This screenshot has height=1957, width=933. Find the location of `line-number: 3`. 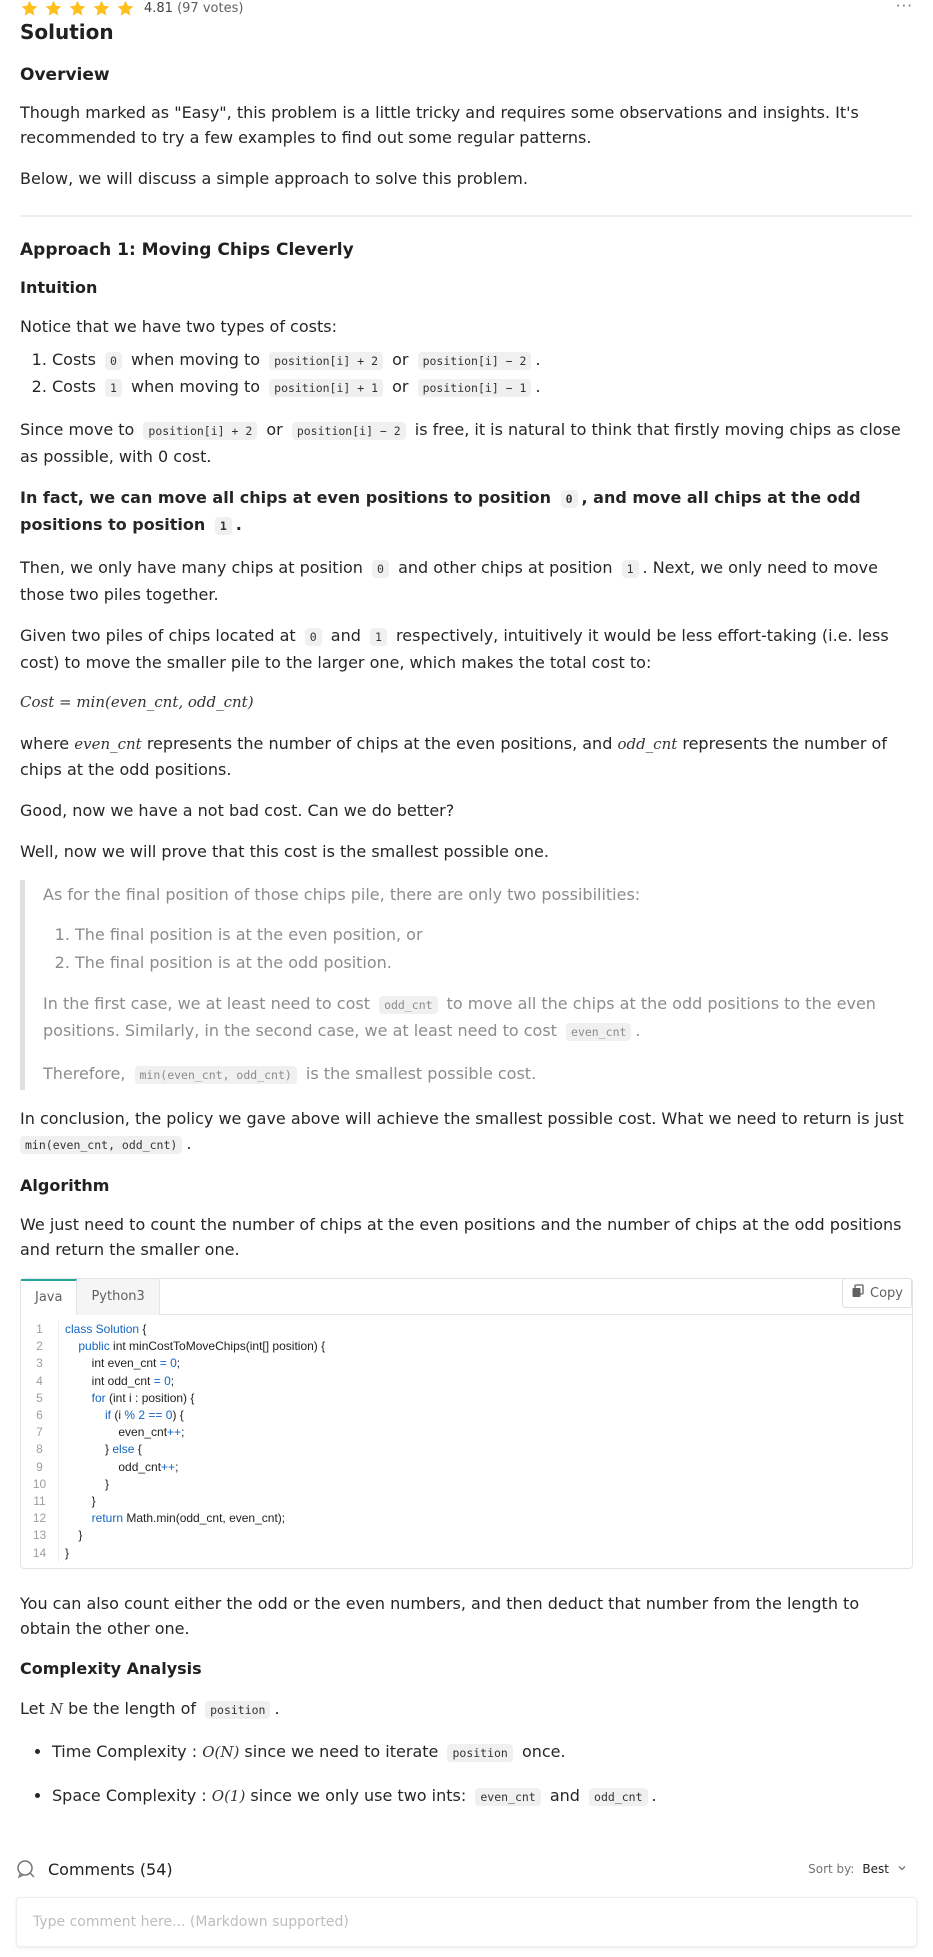

line-number: 3 is located at coordinates (39, 1363).